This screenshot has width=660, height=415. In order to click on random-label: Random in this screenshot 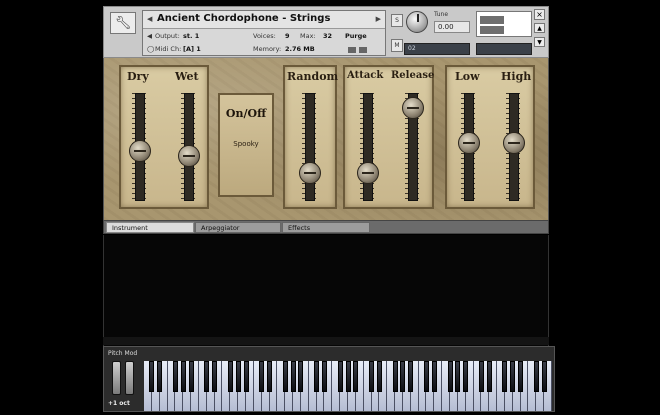, I will do `click(313, 76)`.